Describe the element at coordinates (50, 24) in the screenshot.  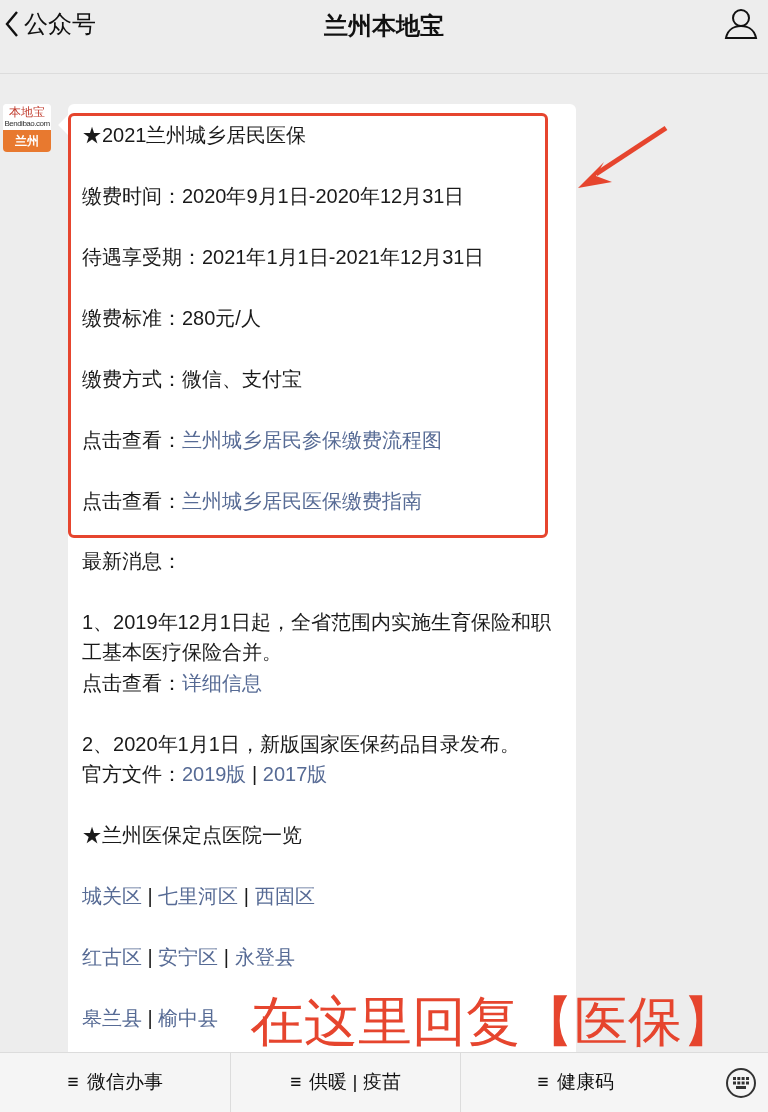
I see `back-button: 公众号` at that location.